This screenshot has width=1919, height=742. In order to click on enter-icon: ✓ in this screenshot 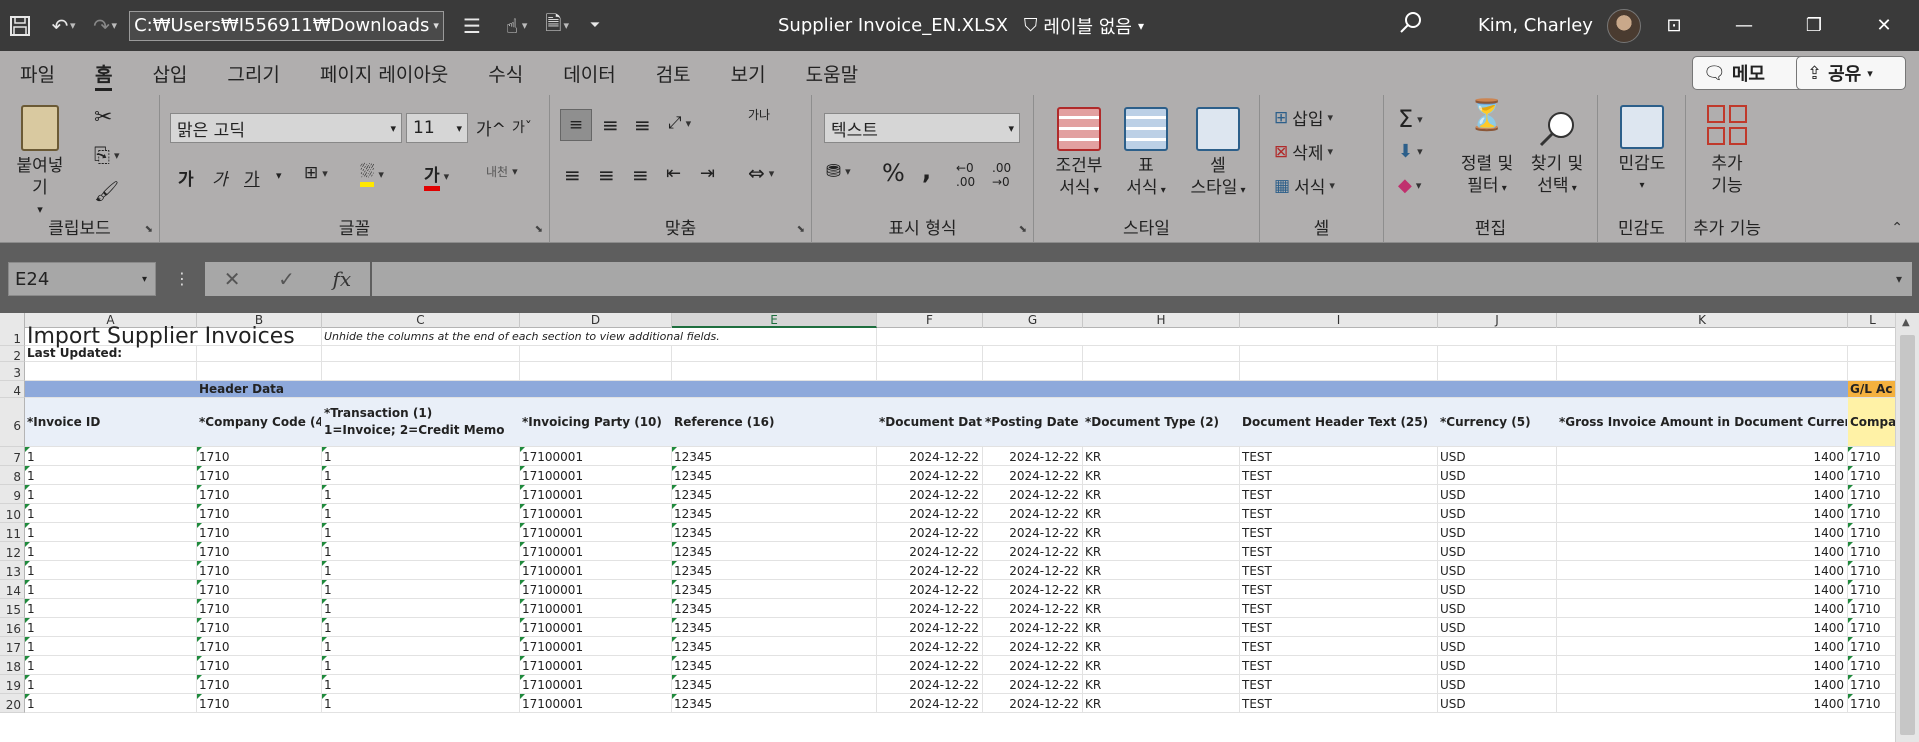, I will do `click(286, 279)`.